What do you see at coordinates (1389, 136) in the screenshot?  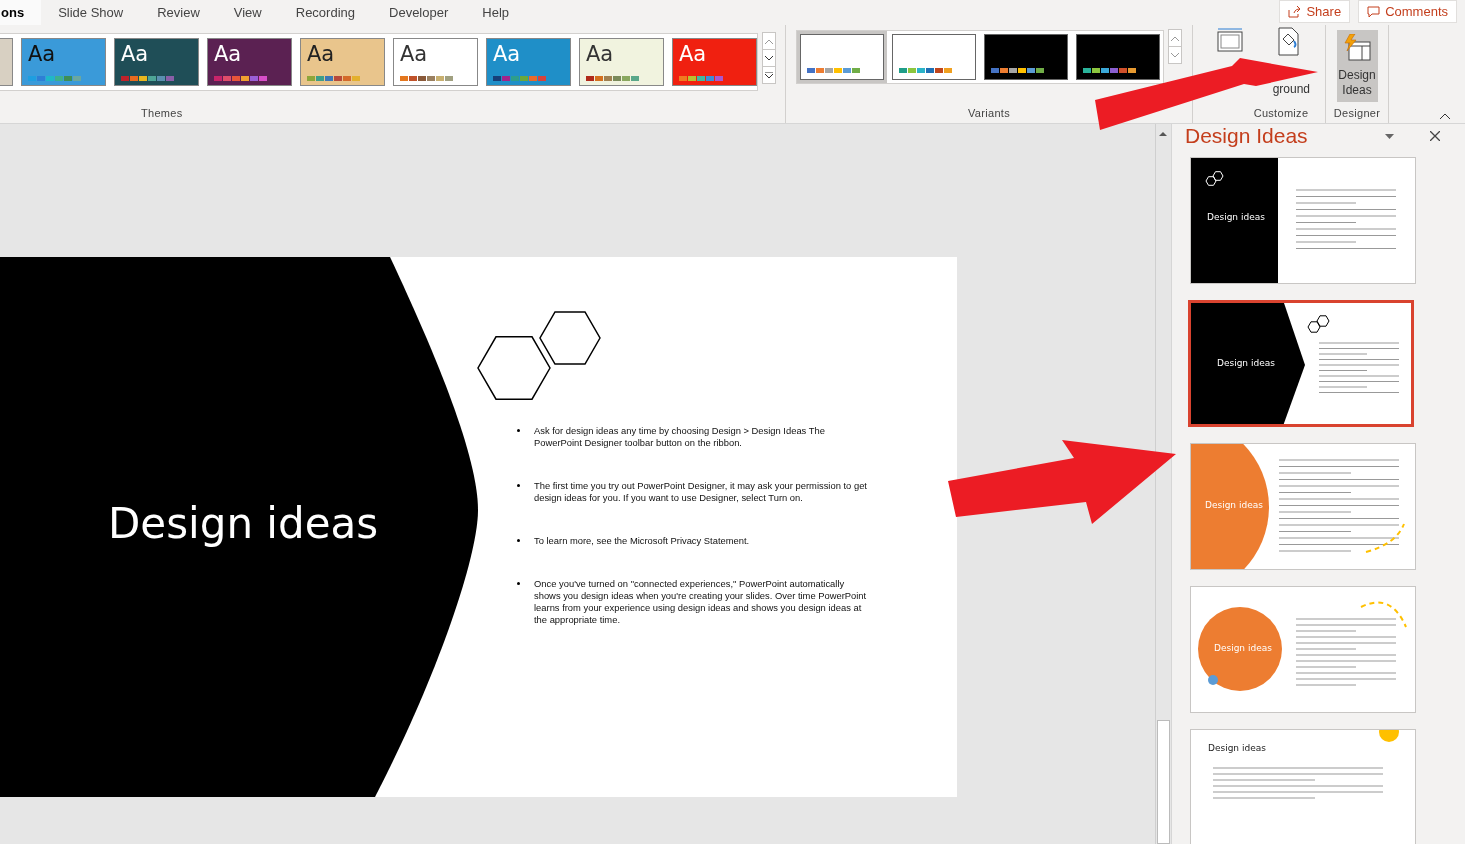 I see `dropdown-caret-icon` at bounding box center [1389, 136].